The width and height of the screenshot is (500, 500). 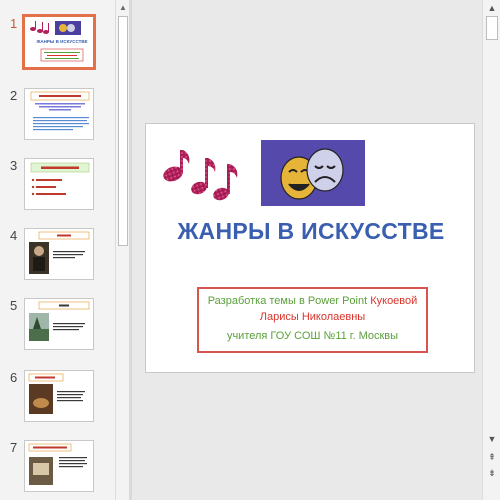 I want to click on thumbnail-row-3: 3, so click(x=57, y=186).